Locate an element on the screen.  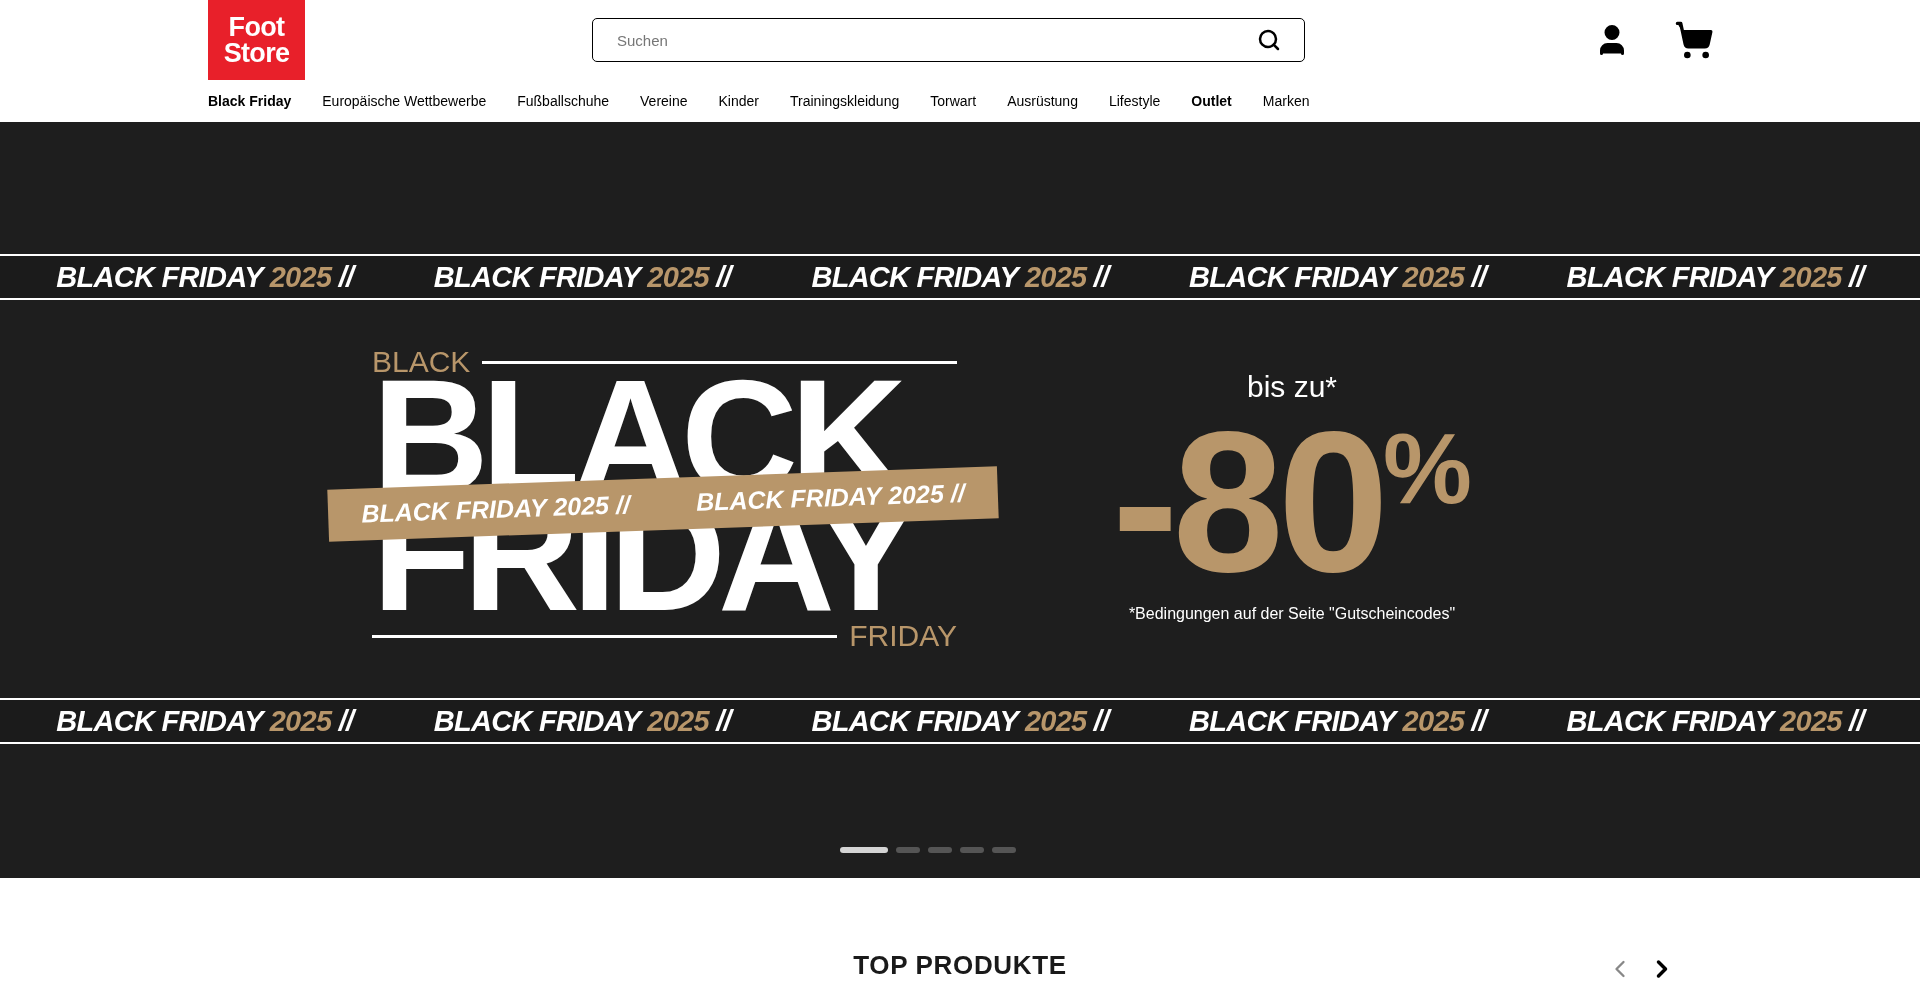
nav-link: Ausrüstung is located at coordinates (1042, 101).